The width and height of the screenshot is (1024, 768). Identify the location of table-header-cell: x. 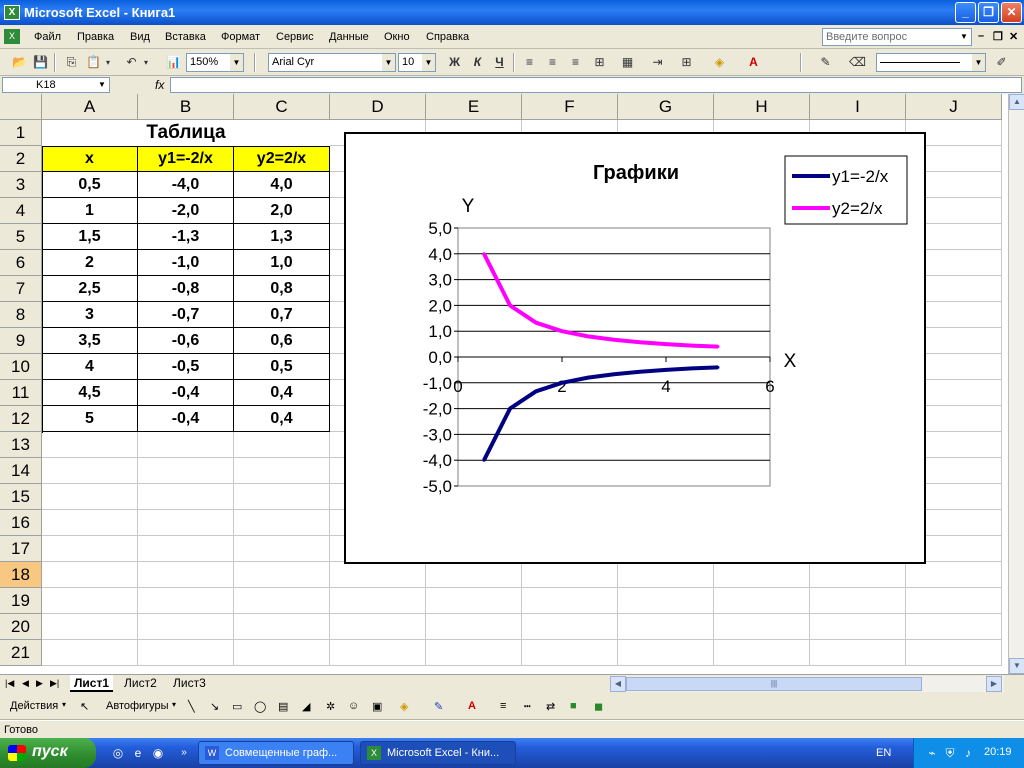
(90, 159).